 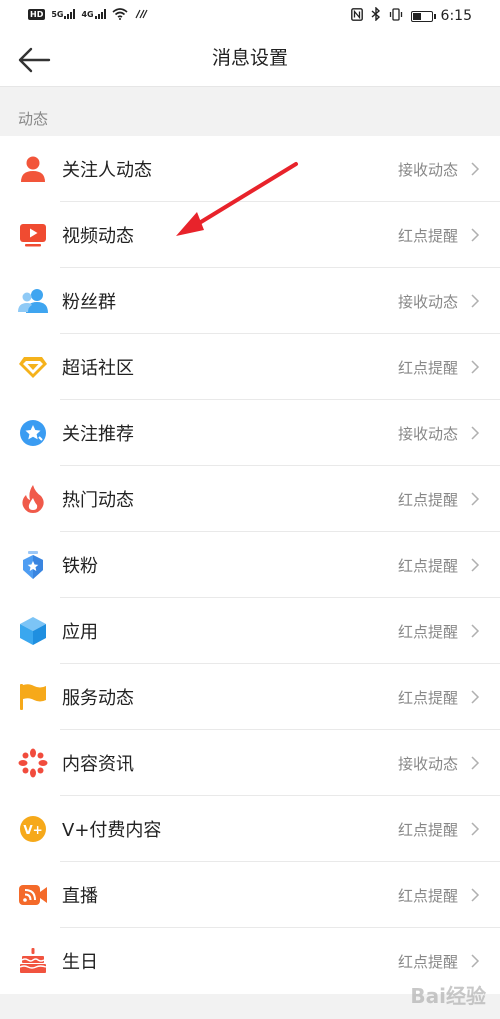 What do you see at coordinates (250, 895) in the screenshot?
I see `row-live: 直播 红点提醒` at bounding box center [250, 895].